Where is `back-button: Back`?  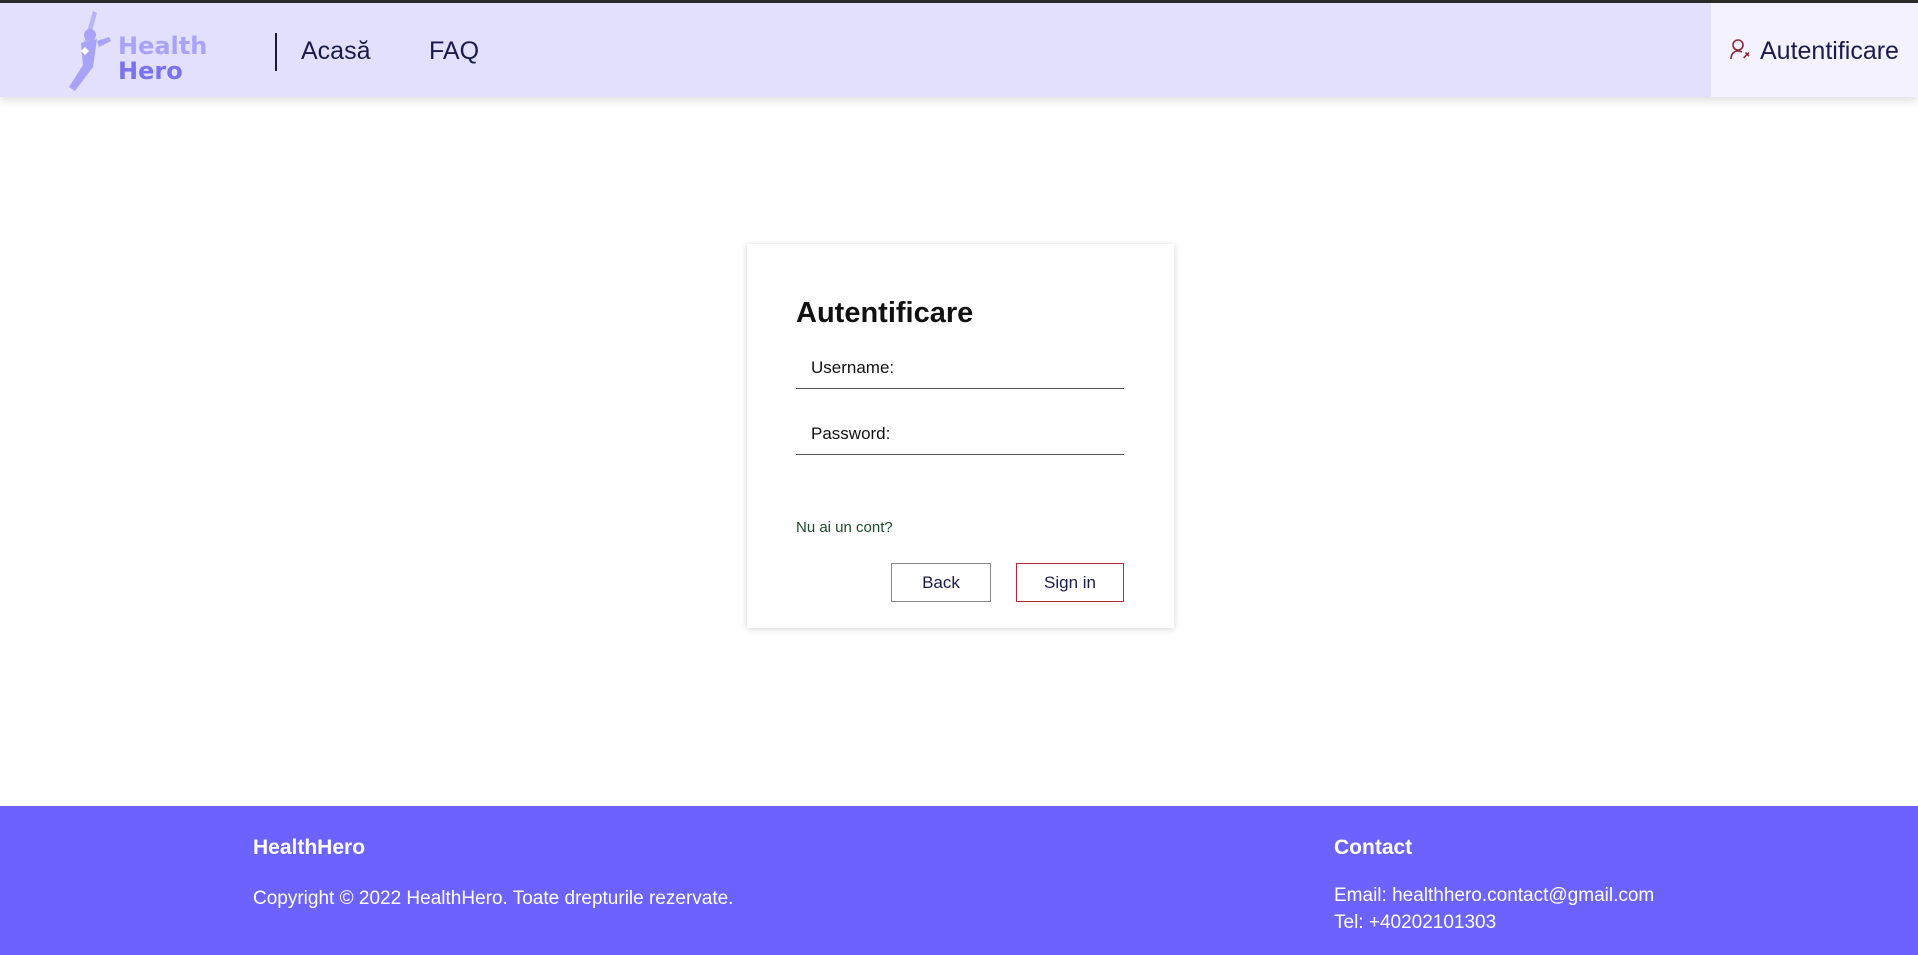
back-button: Back is located at coordinates (941, 582).